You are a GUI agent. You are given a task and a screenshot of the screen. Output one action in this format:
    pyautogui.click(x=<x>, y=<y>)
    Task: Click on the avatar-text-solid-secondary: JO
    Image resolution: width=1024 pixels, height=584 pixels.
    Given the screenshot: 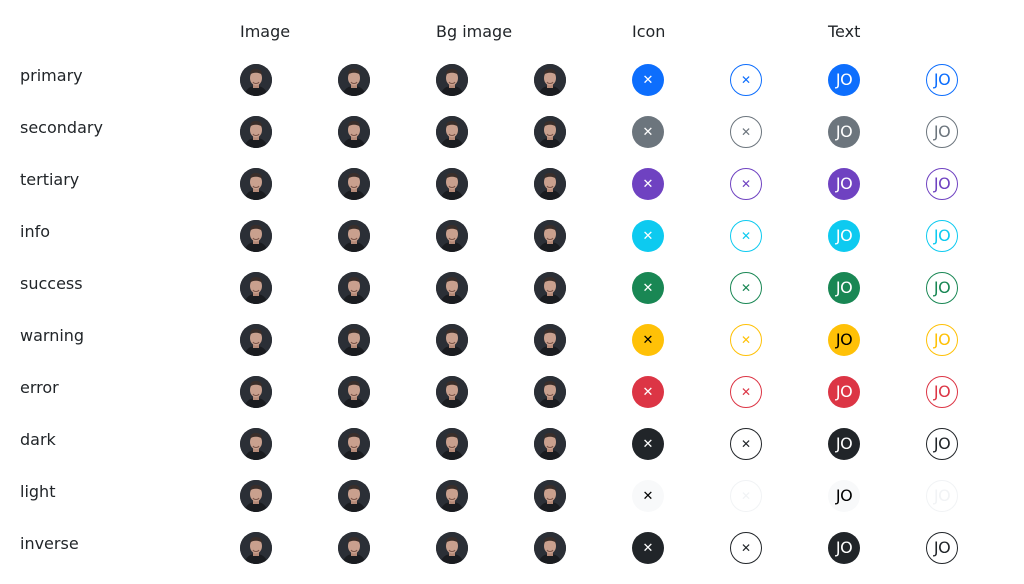 What is the action you would take?
    pyautogui.click(x=844, y=132)
    